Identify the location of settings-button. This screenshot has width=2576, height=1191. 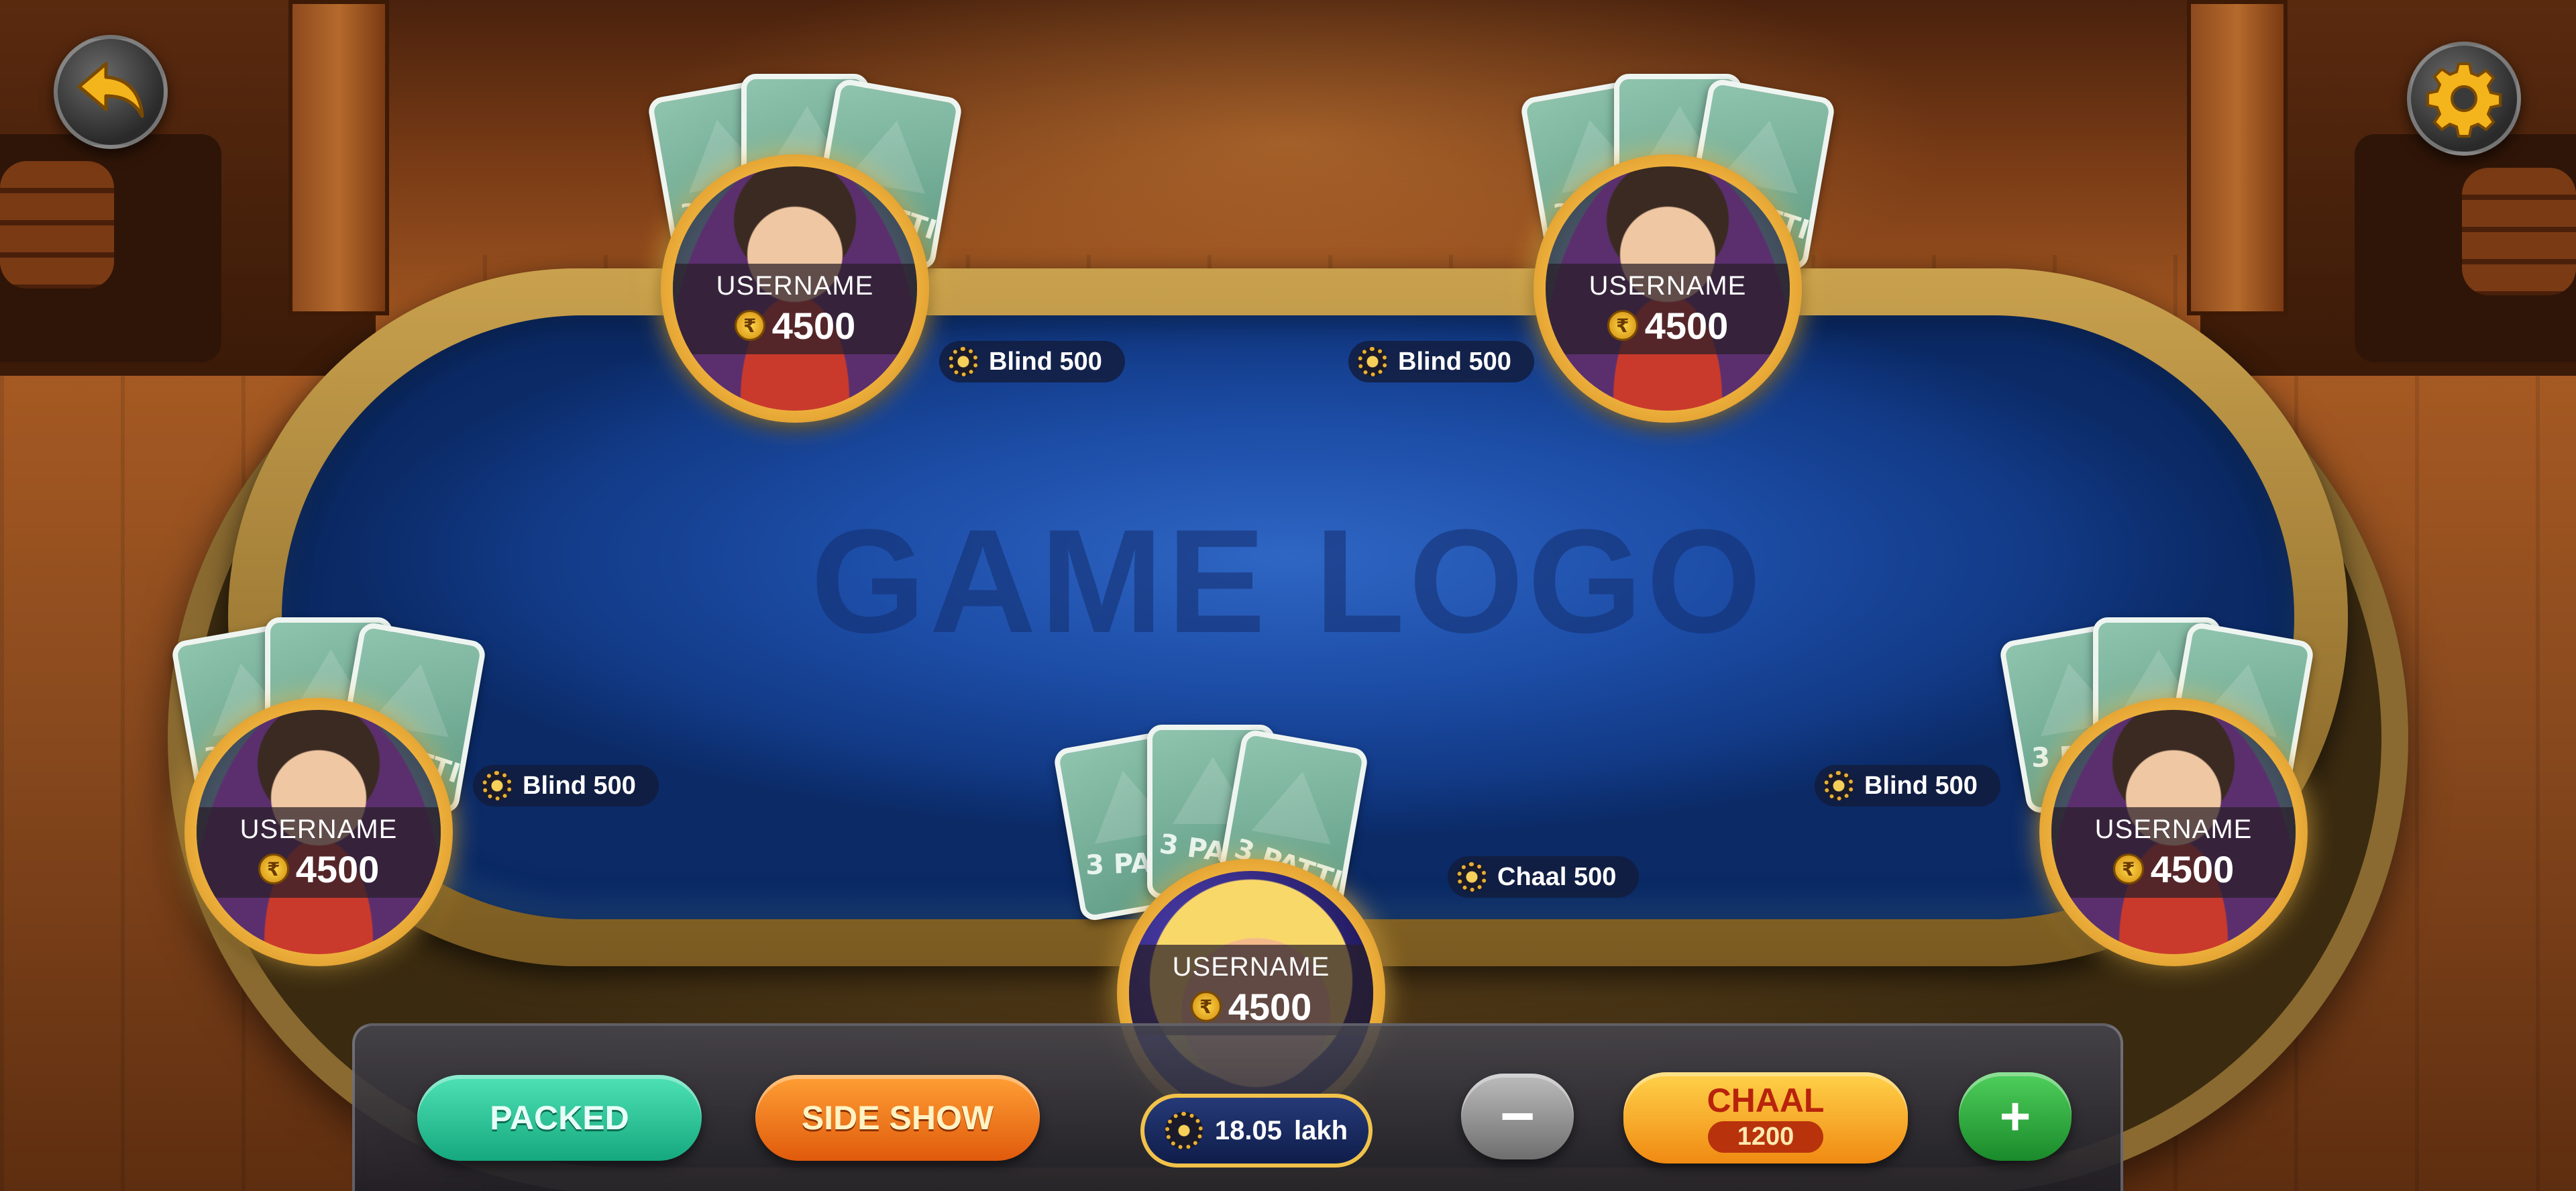
(2464, 99).